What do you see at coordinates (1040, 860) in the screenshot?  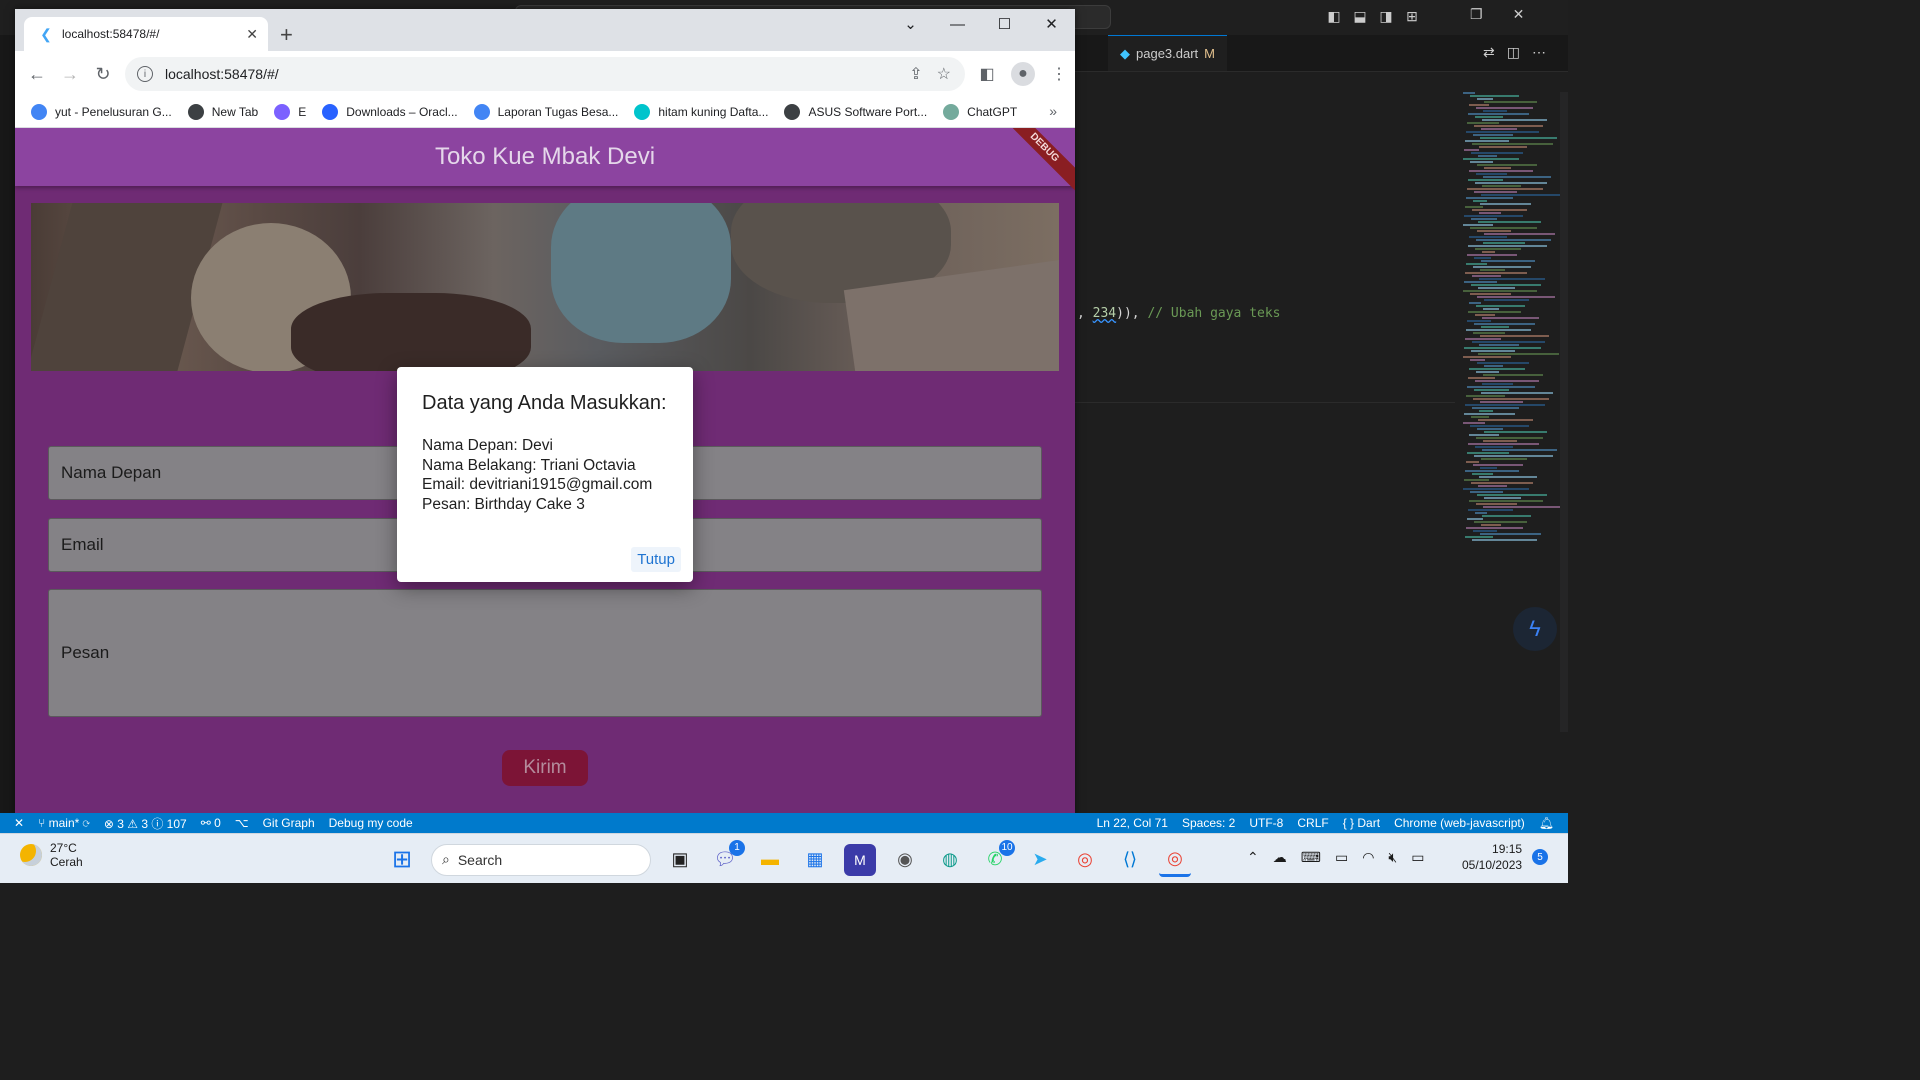 I see `telegram-icon: ➤` at bounding box center [1040, 860].